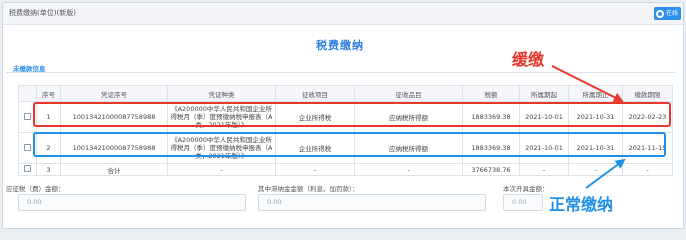 Image resolution: width=686 pixels, height=240 pixels. I want to click on total-label-cell: 合计, so click(114, 169).